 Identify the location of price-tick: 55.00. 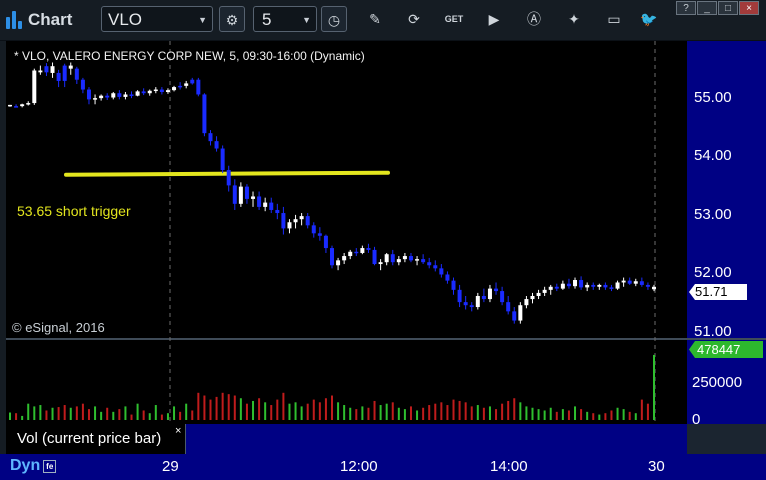
(713, 97).